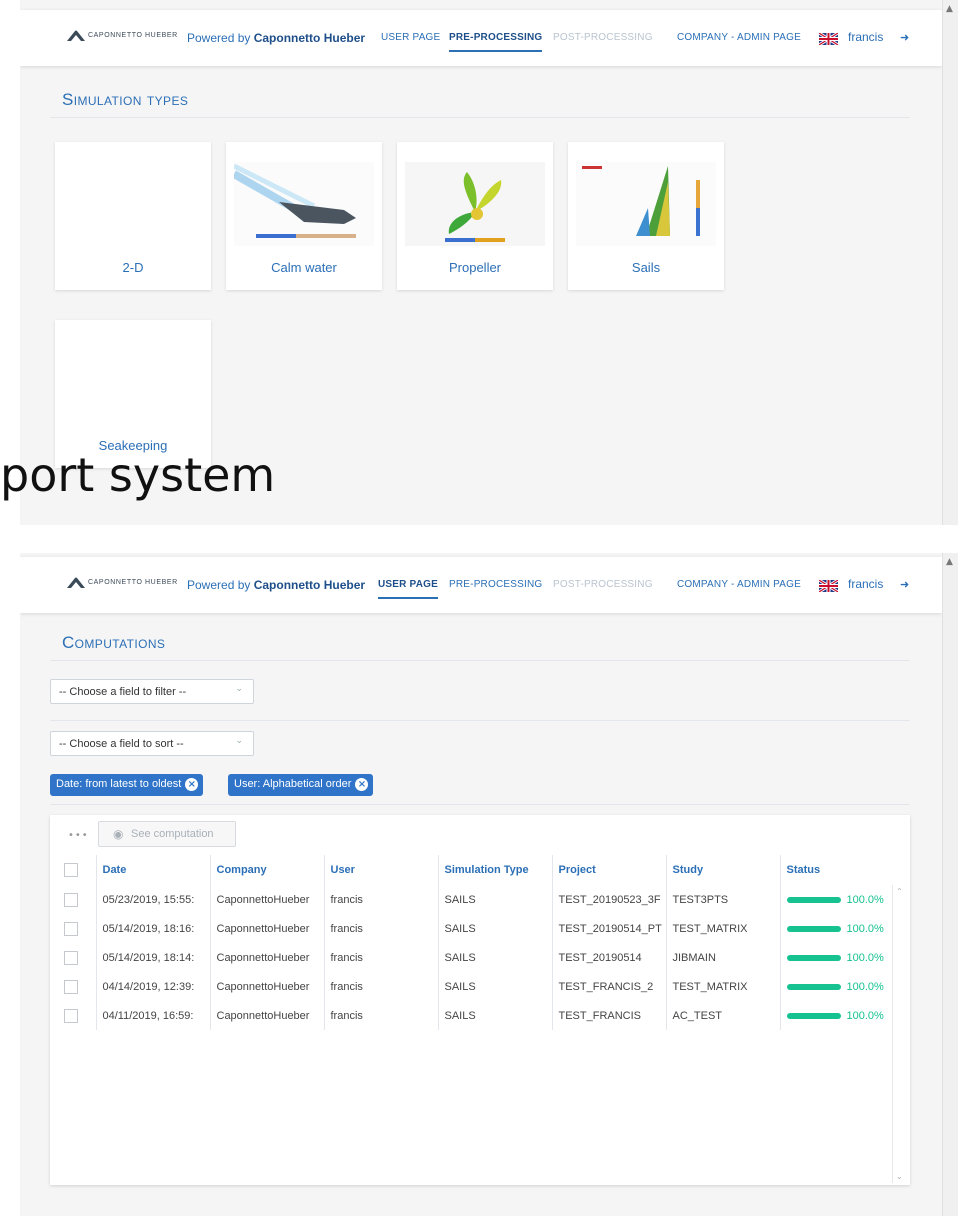 The height and width of the screenshot is (1216, 966). Describe the element at coordinates (494, 870) in the screenshot. I see `col-simulation-type: Simulation Type` at that location.